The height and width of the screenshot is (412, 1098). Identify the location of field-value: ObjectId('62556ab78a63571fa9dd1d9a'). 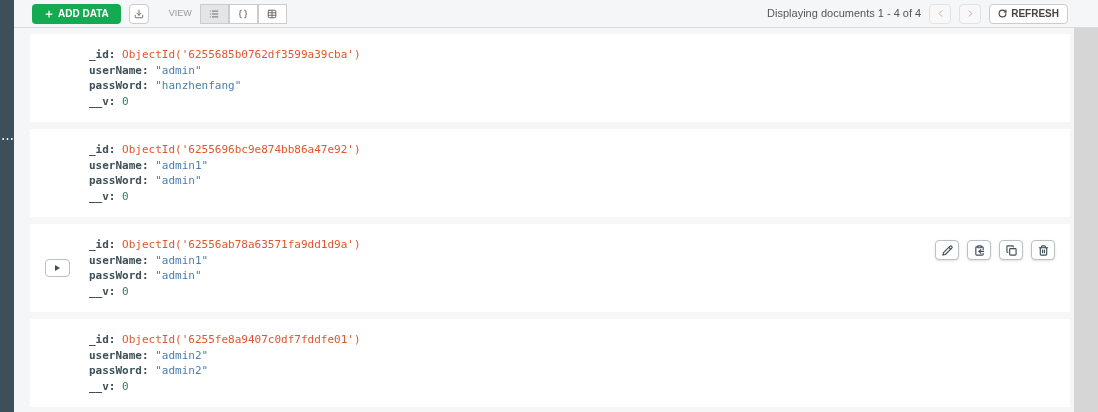
(241, 245).